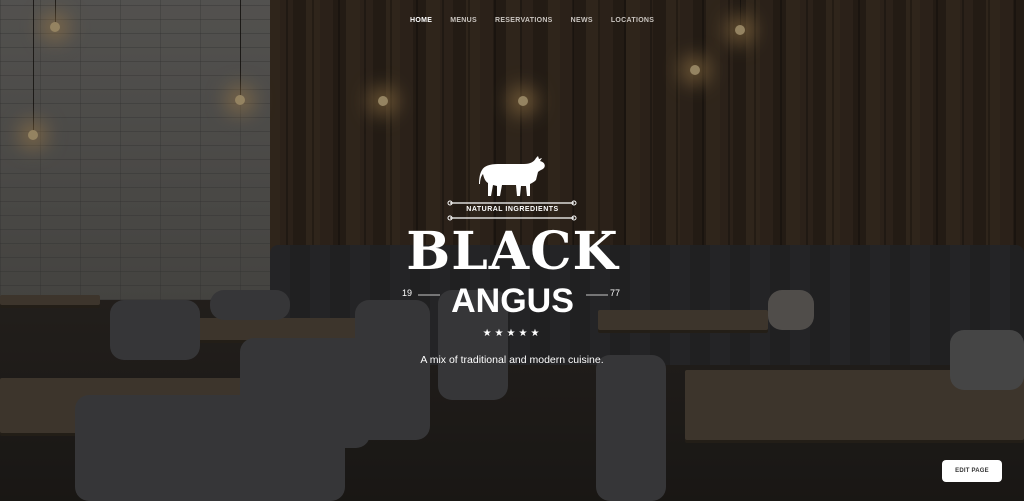  I want to click on logo-subtitle: NATURAL INGREDIENTS, so click(512, 209).